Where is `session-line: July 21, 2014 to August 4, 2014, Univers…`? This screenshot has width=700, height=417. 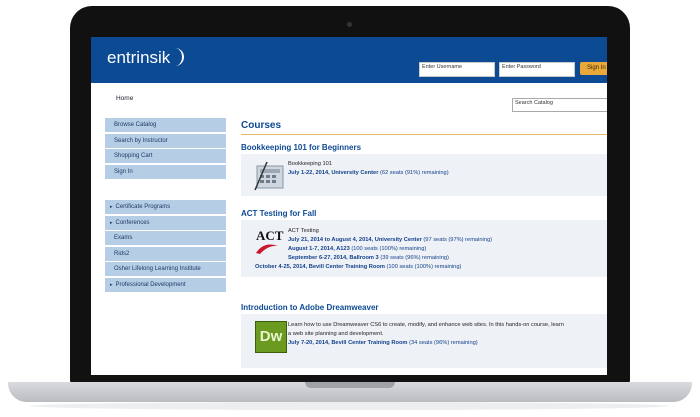
session-line: July 21, 2014 to August 4, 2014, Univers… is located at coordinates (390, 240).